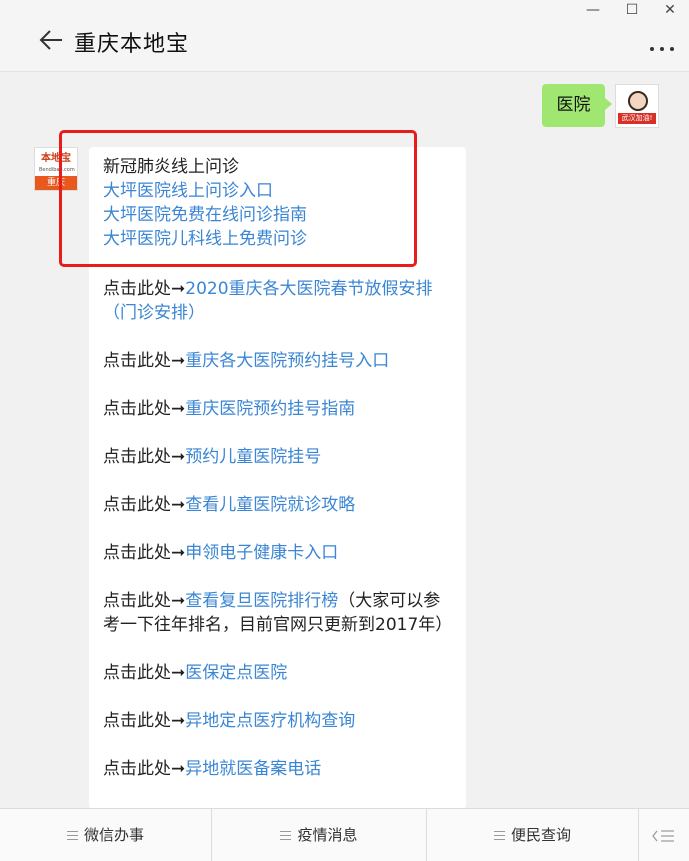 This screenshot has height=861, width=689. I want to click on bot-logo-domain: Bendibao.com, so click(57, 170).